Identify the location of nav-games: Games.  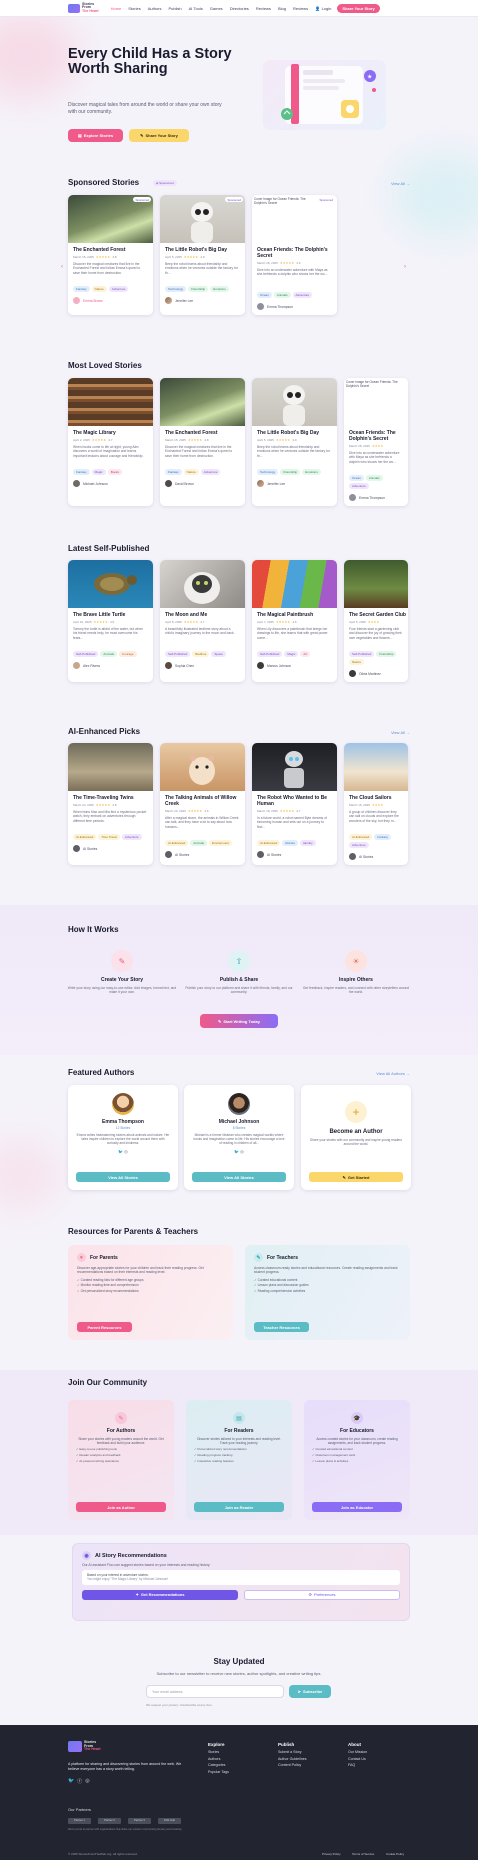
(216, 8).